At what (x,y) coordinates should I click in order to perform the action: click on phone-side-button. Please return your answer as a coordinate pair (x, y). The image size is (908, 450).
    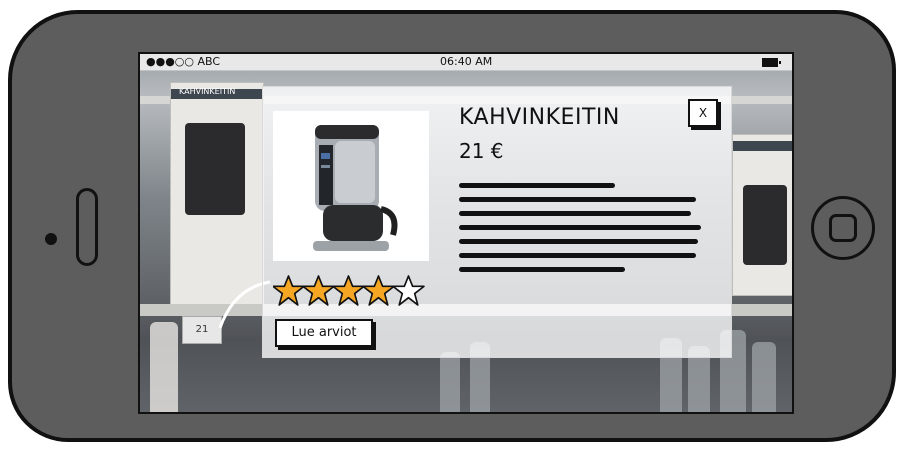
    Looking at the image, I should click on (87, 227).